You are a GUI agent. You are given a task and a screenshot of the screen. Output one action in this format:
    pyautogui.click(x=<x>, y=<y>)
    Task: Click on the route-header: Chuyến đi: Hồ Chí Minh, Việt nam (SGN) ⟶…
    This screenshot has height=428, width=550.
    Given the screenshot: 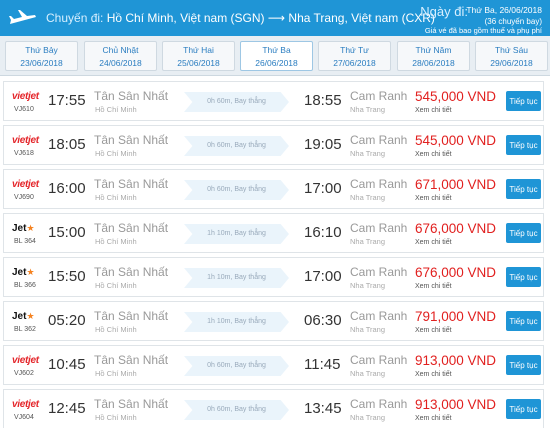 What is the action you would take?
    pyautogui.click(x=275, y=18)
    